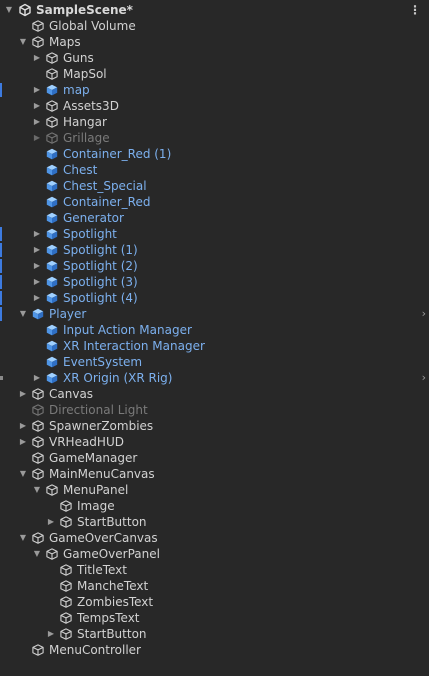  I want to click on hierarchy-item: TitleText, so click(214, 570).